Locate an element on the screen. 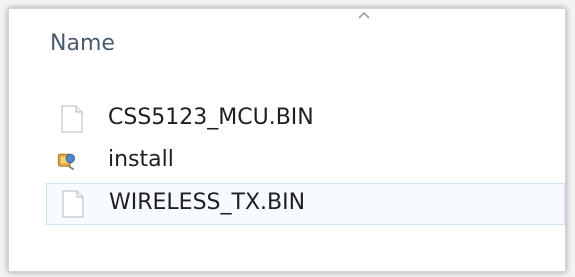 The width and height of the screenshot is (575, 277). file-row-wireless-tx: WIRELESS_TX.BIN is located at coordinates (305, 204).